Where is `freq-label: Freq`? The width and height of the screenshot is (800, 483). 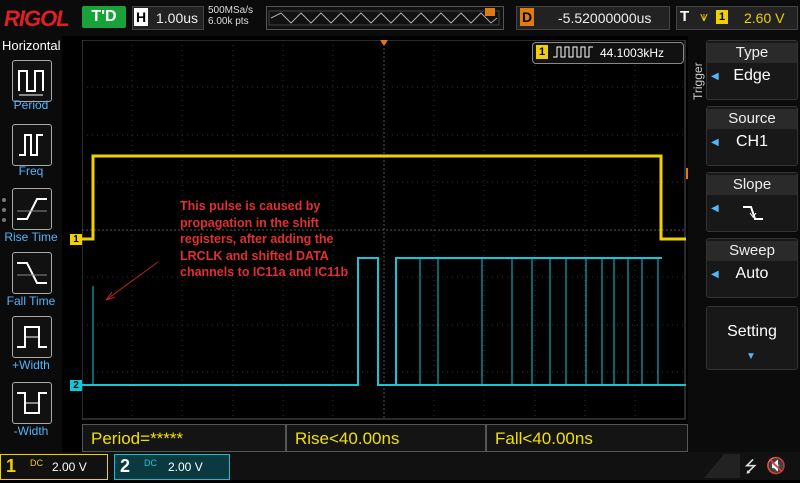 freq-label: Freq is located at coordinates (31, 171).